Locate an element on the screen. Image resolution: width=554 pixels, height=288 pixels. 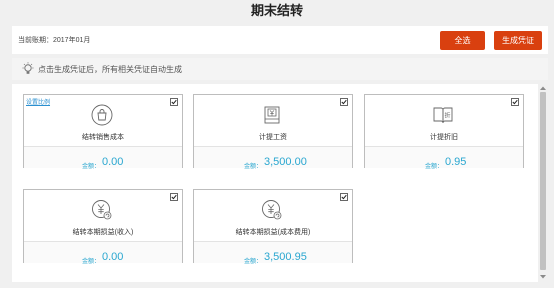
card-title: 结转本期损益(成本费用) is located at coordinates (273, 232).